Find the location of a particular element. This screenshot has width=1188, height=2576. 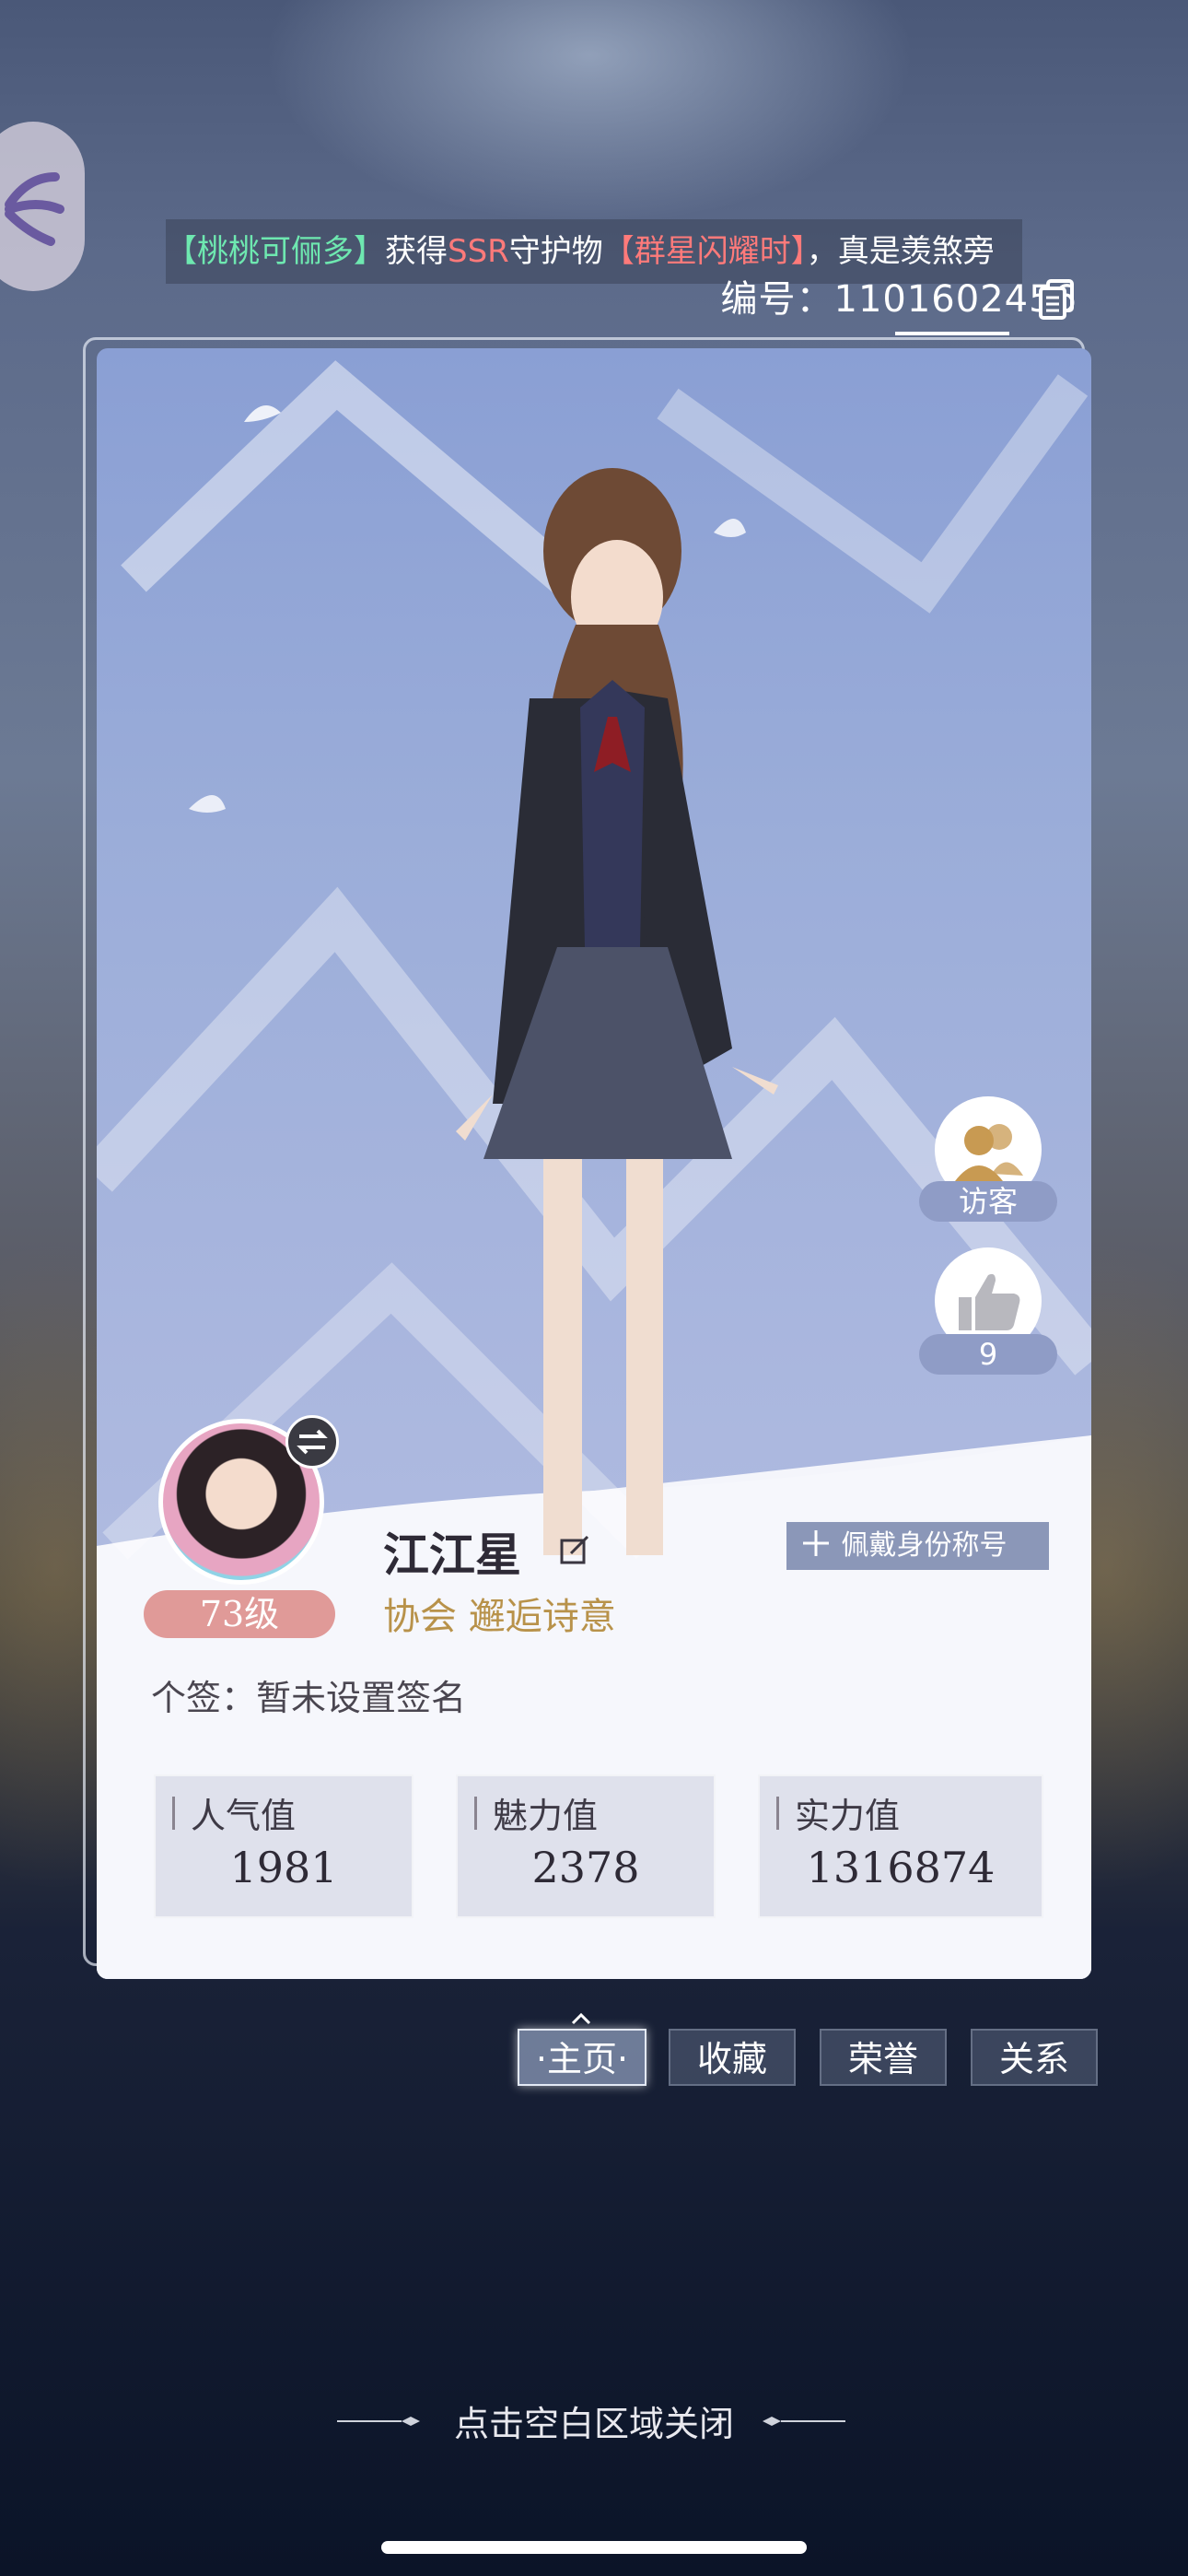

logo-icon is located at coordinates (34, 209).